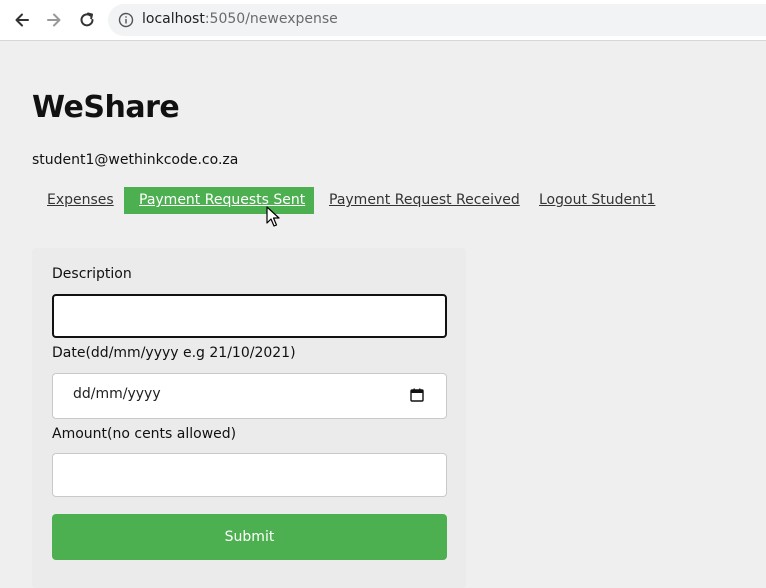  What do you see at coordinates (249, 316) in the screenshot?
I see `description-input` at bounding box center [249, 316].